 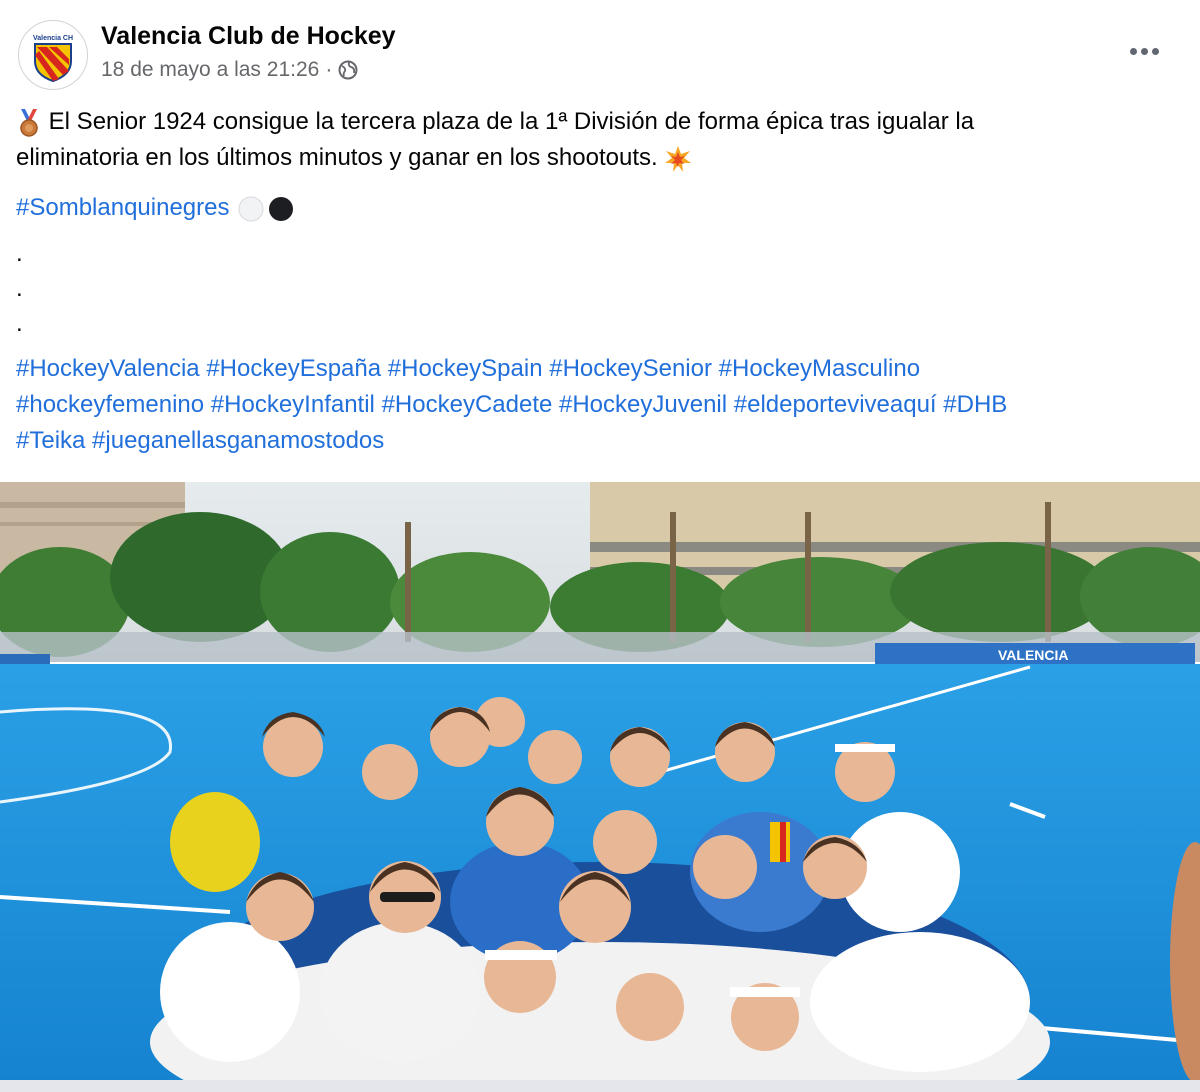 I want to click on globe-icon, so click(x=348, y=70).